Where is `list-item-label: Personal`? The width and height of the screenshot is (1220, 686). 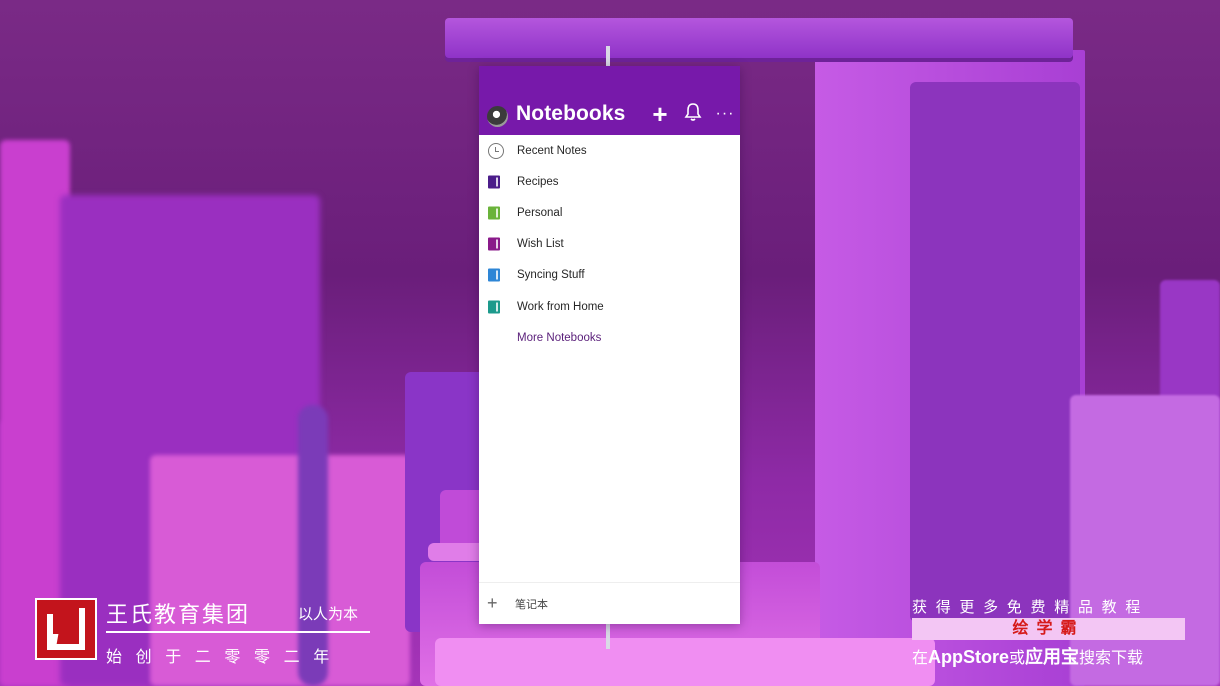 list-item-label: Personal is located at coordinates (540, 212).